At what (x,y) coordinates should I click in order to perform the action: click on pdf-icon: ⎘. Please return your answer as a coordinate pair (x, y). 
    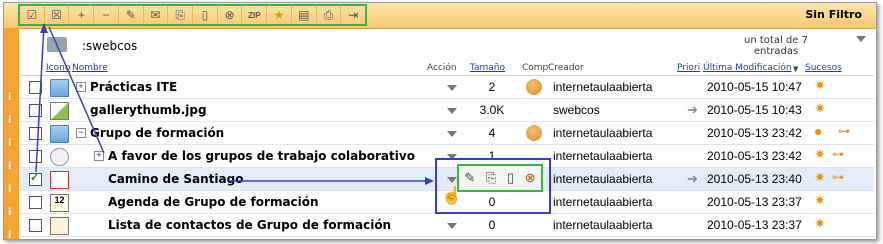
    Looking at the image, I should click on (491, 178).